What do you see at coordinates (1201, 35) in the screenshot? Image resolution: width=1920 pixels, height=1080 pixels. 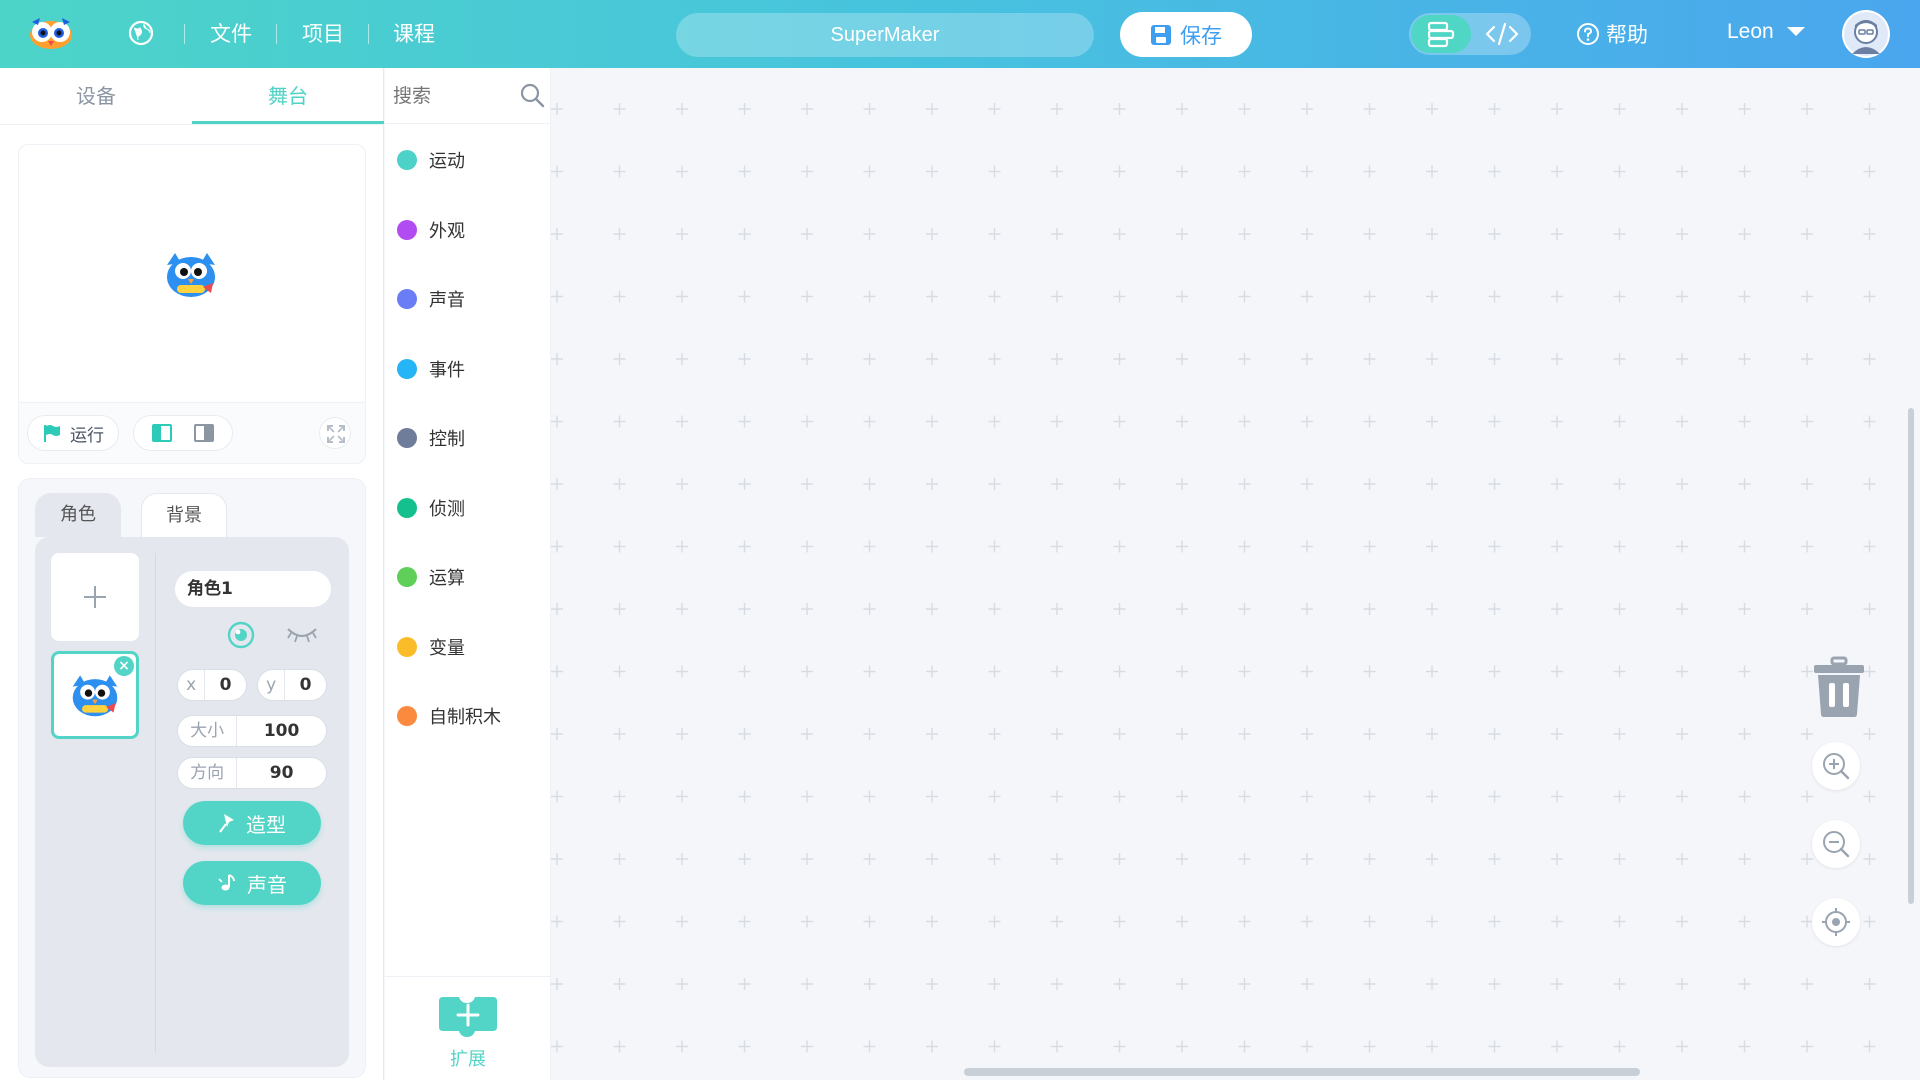 I see `save-label: 保存` at bounding box center [1201, 35].